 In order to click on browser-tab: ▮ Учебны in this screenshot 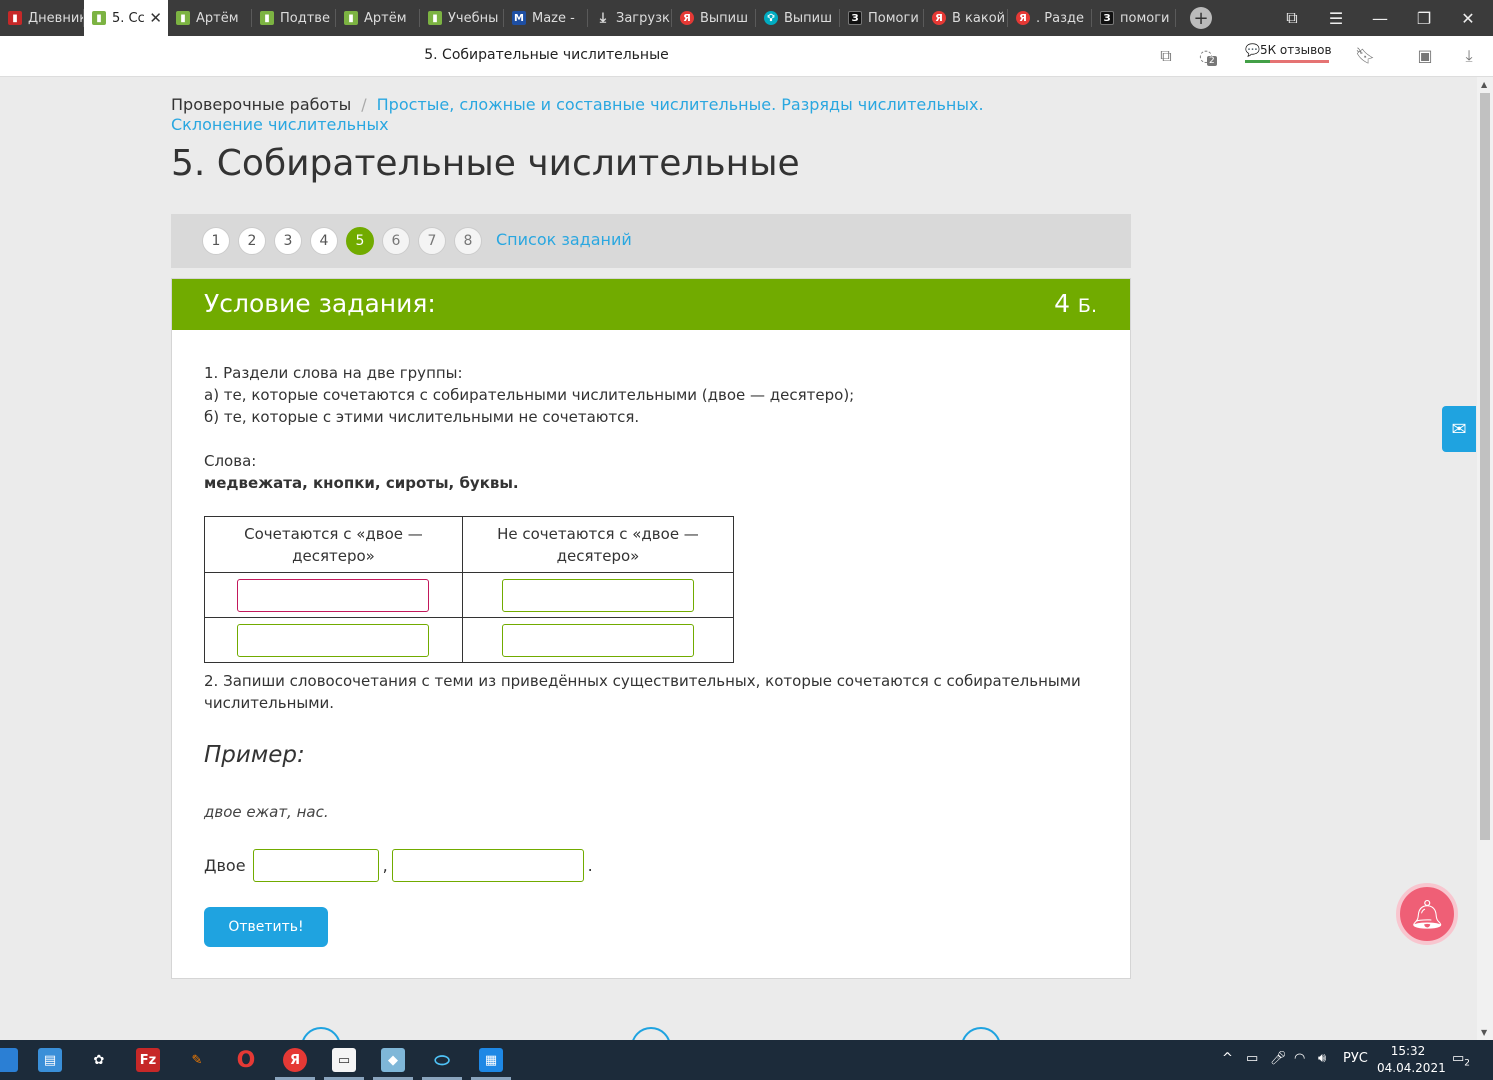, I will do `click(462, 18)`.